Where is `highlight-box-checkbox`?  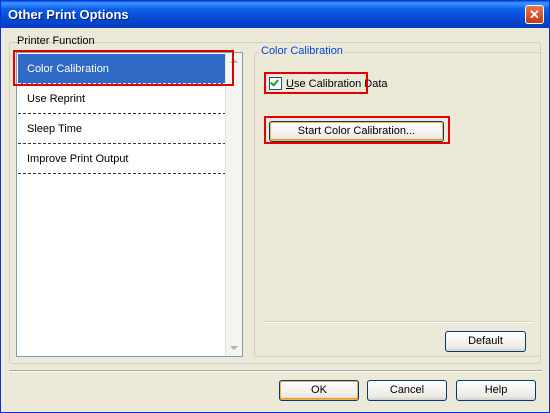 highlight-box-checkbox is located at coordinates (316, 83).